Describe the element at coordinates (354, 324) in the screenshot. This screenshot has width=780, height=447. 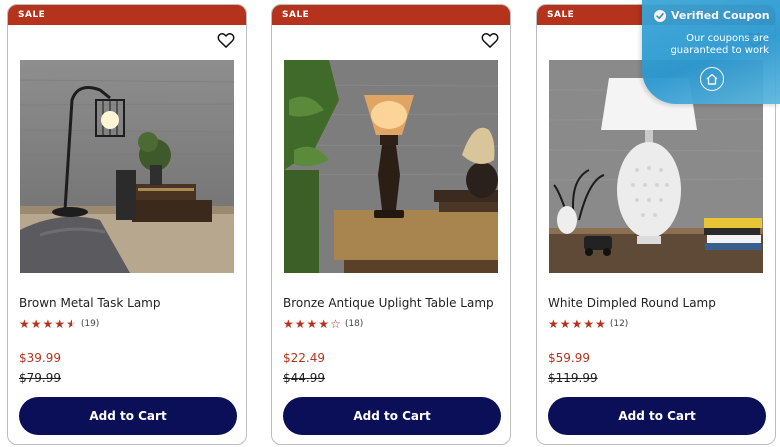
I see `review-count: (18)` at that location.